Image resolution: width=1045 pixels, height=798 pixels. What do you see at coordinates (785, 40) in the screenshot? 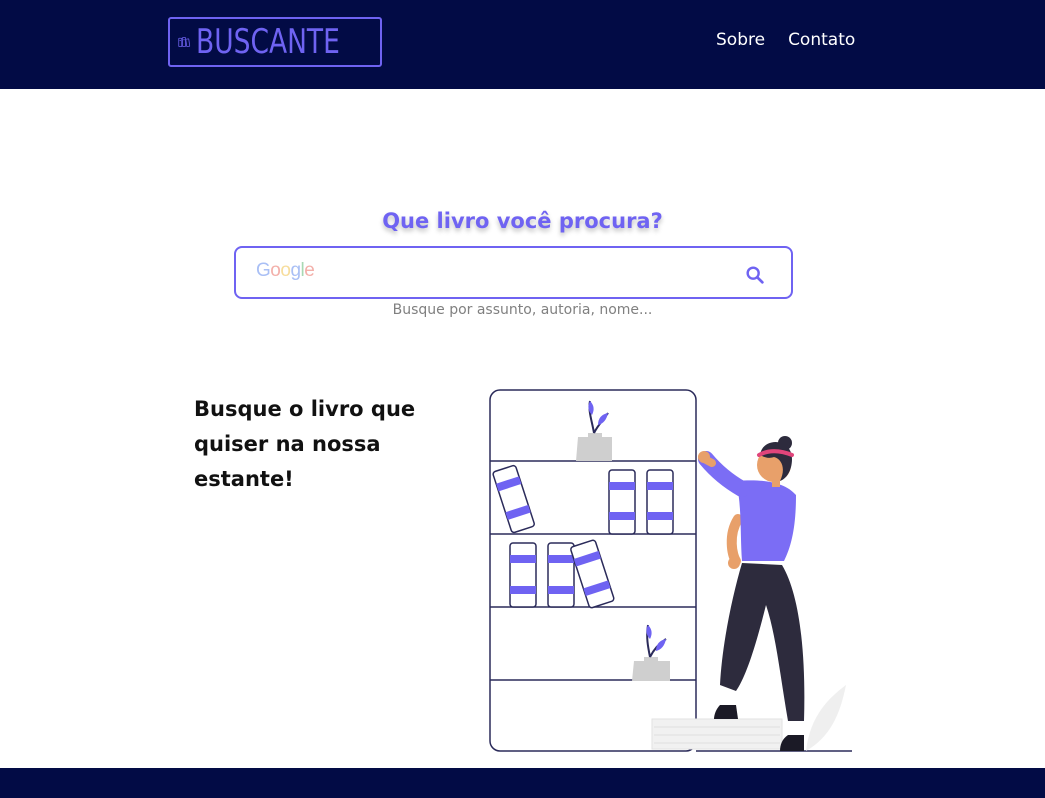
I see `main-nav: Sobre Contato` at bounding box center [785, 40].